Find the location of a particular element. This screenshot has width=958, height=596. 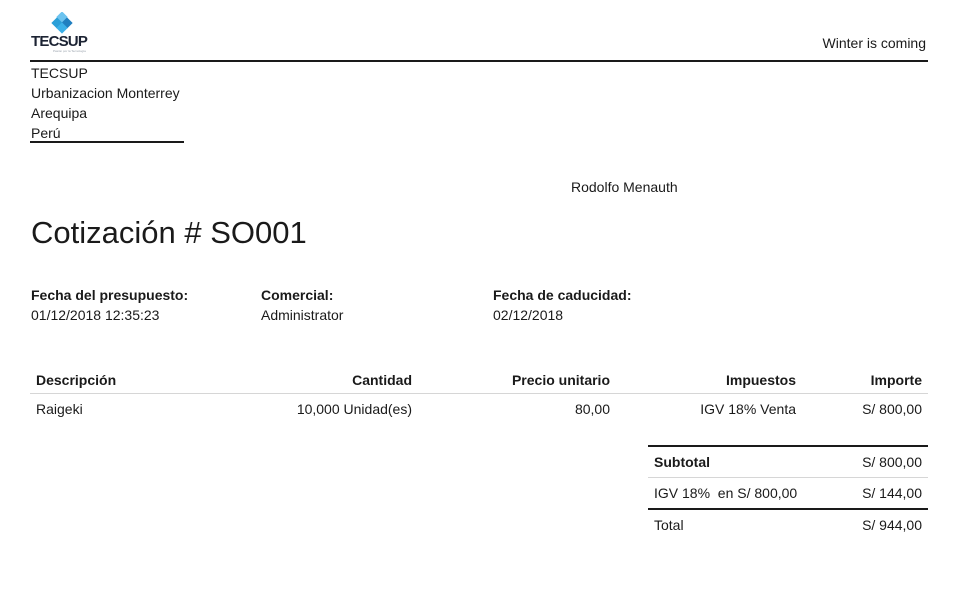

line-description: Raigeki is located at coordinates (59, 409).